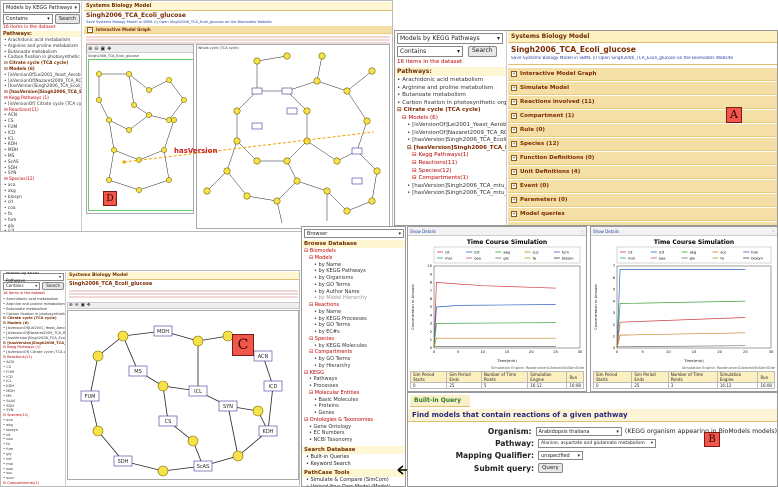 The height and width of the screenshot is (487, 778). What do you see at coordinates (353, 271) in the screenshot?
I see `browser-item: • by KEGG Pathways` at bounding box center [353, 271].